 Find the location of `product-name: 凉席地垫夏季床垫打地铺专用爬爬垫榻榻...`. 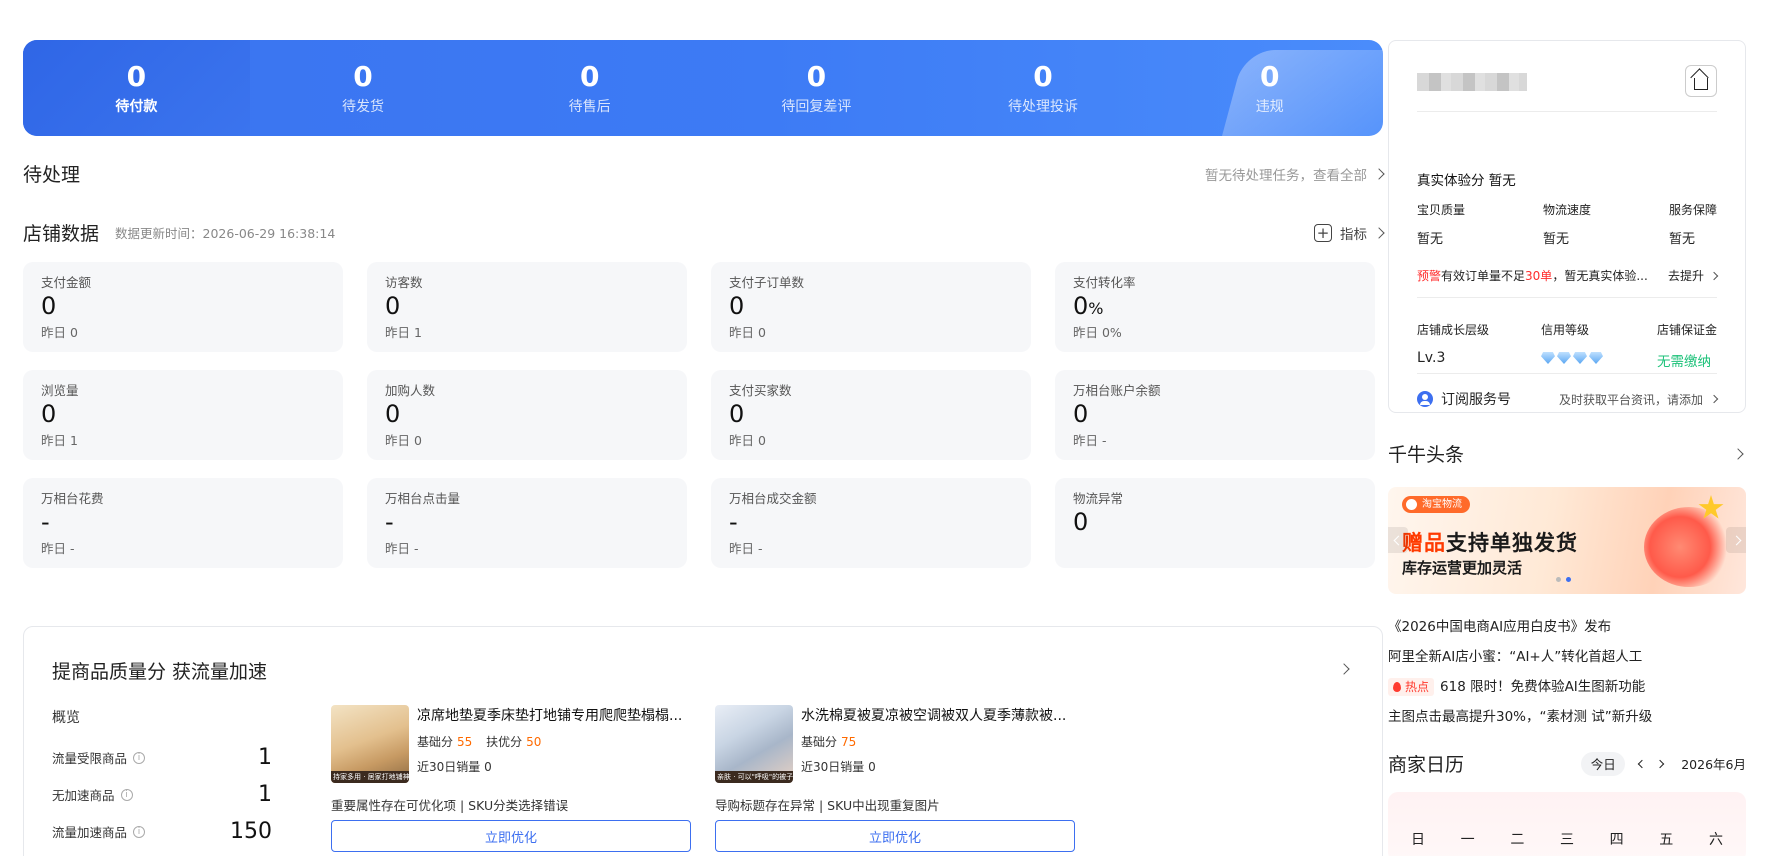

product-name: 凉席地垫夏季床垫打地铺专用爬爬垫榻榻... is located at coordinates (554, 715).